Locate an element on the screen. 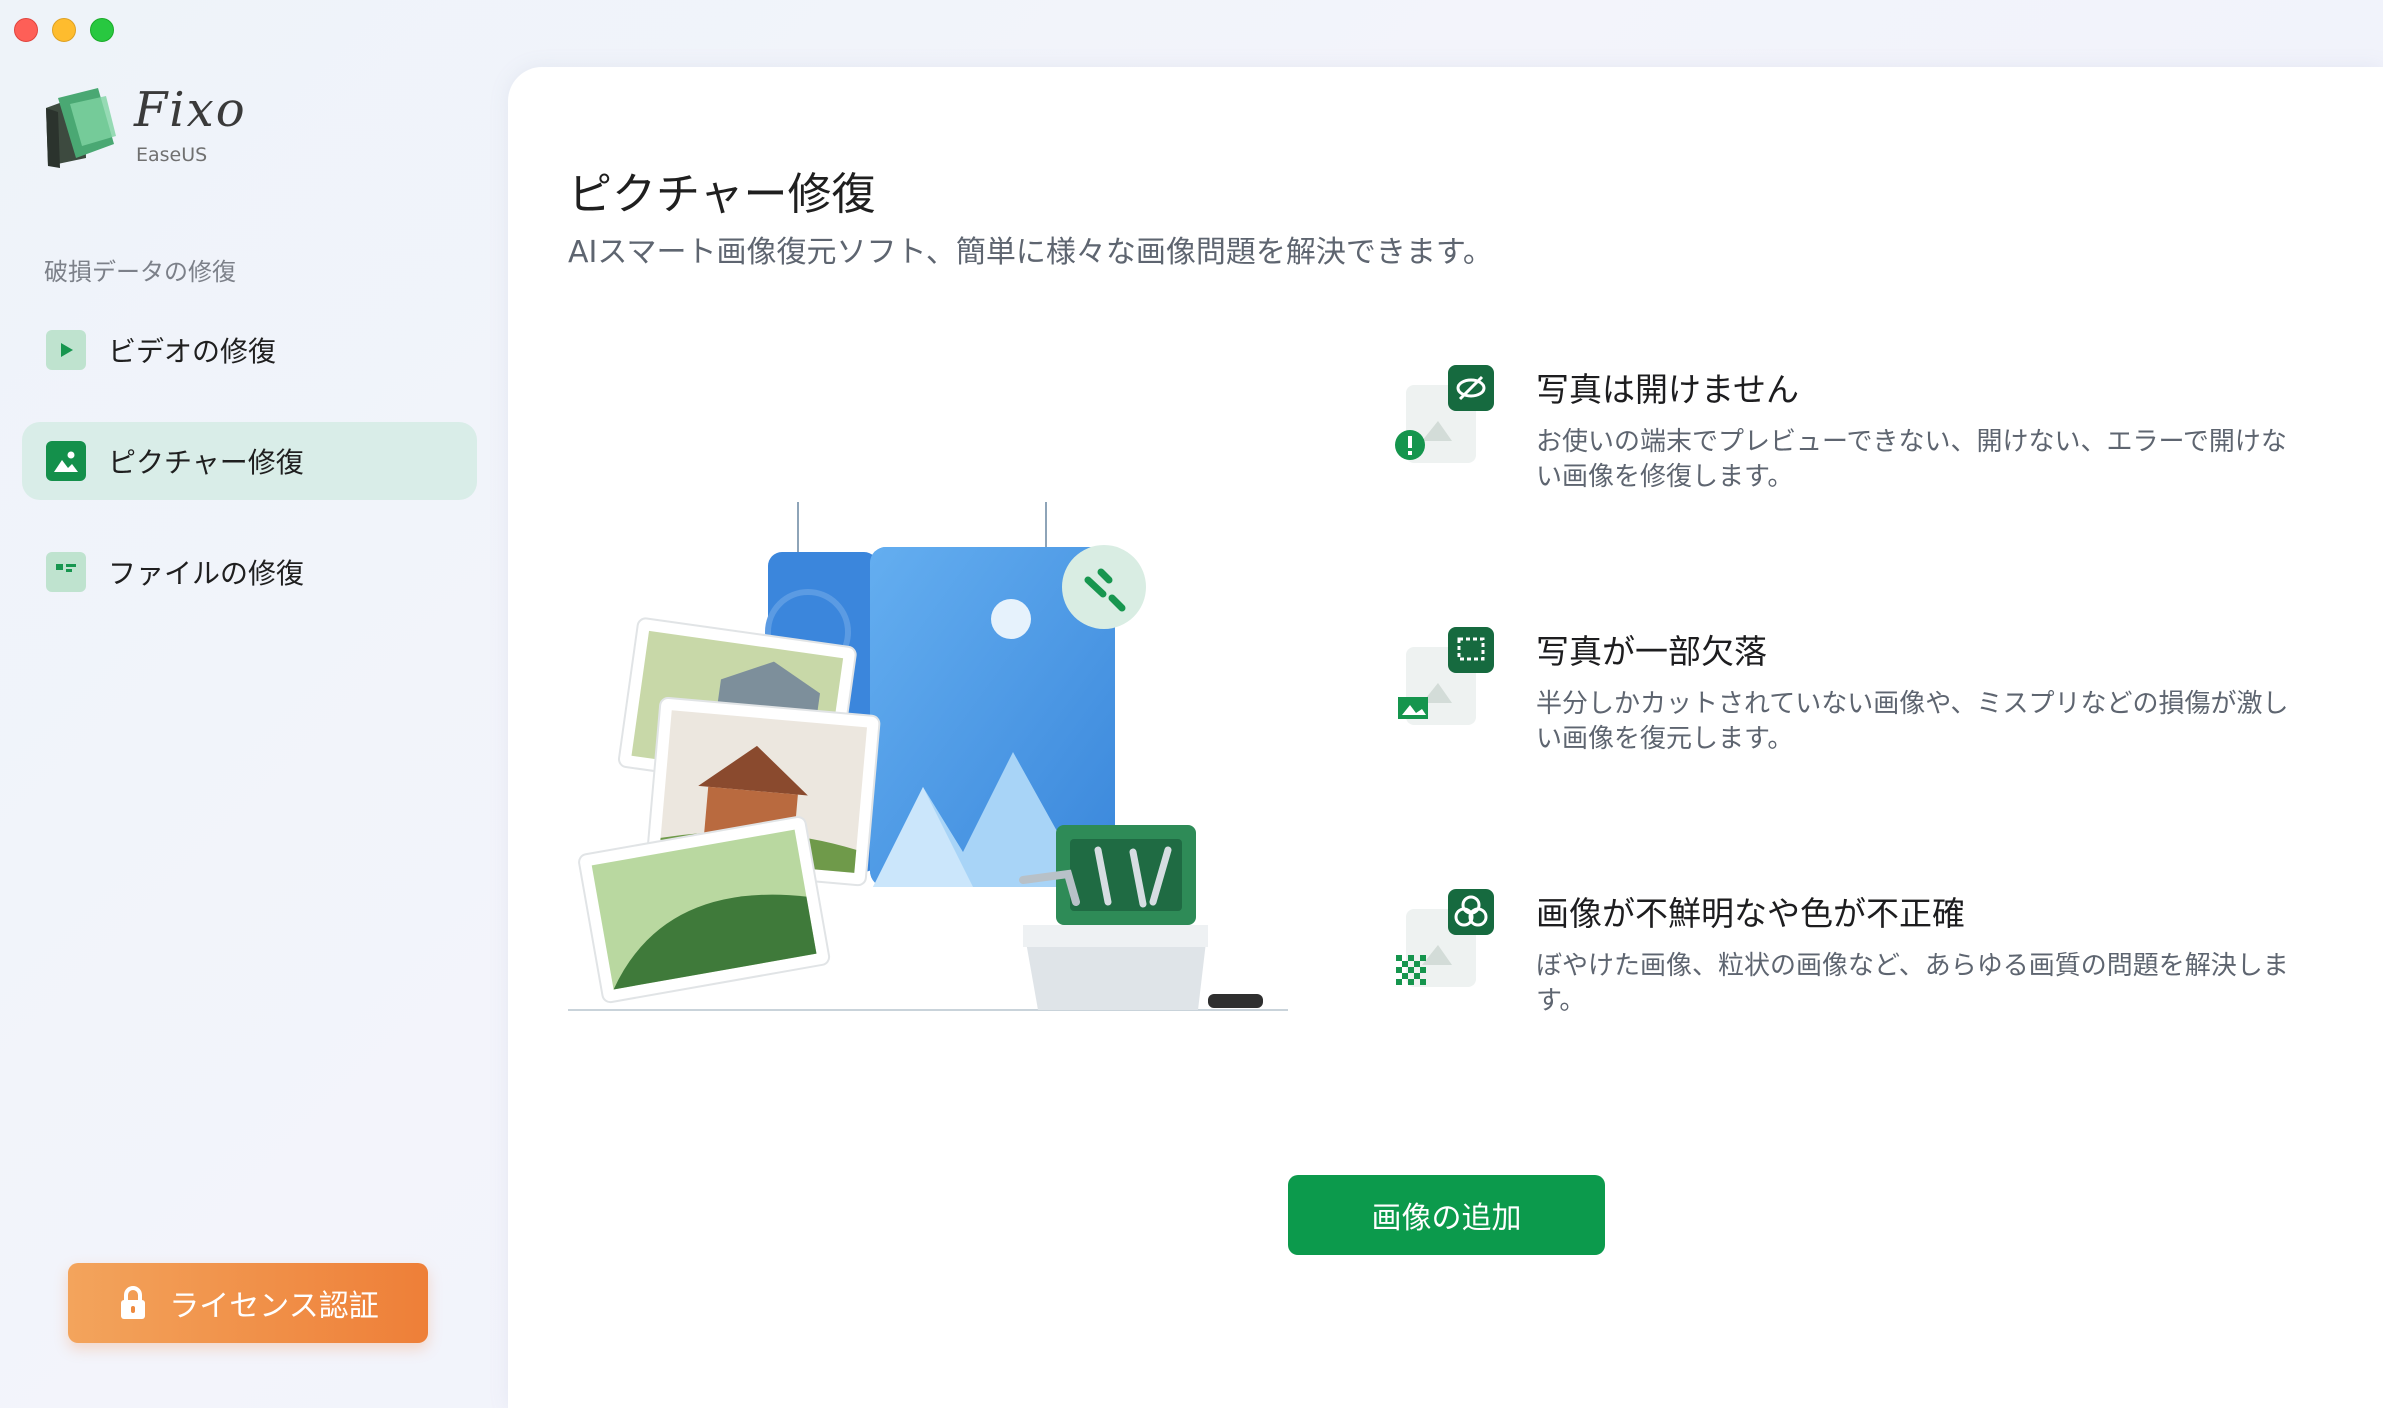 This screenshot has width=2383, height=1408. file-document-icon is located at coordinates (66, 572).